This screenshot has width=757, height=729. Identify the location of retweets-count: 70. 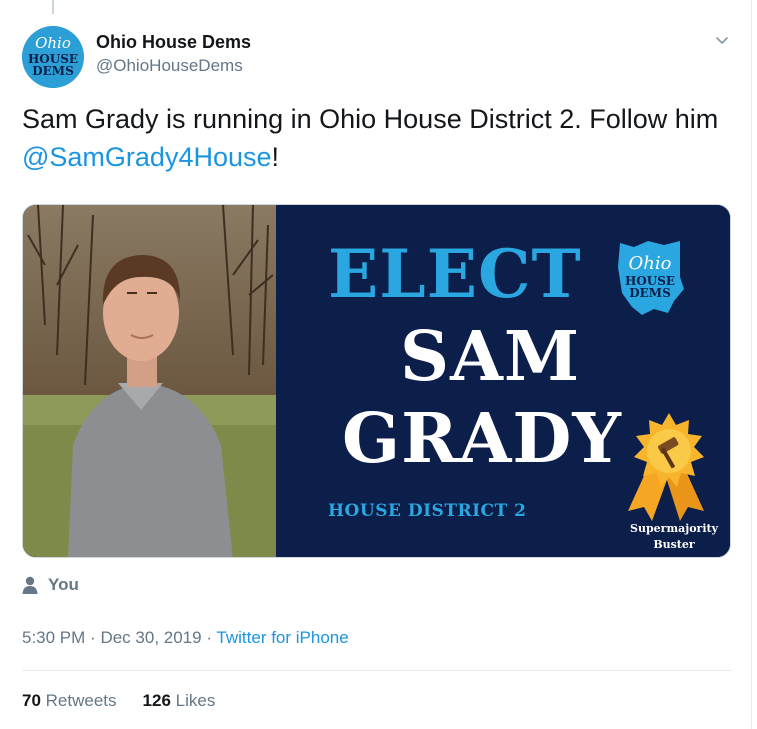
(31, 700).